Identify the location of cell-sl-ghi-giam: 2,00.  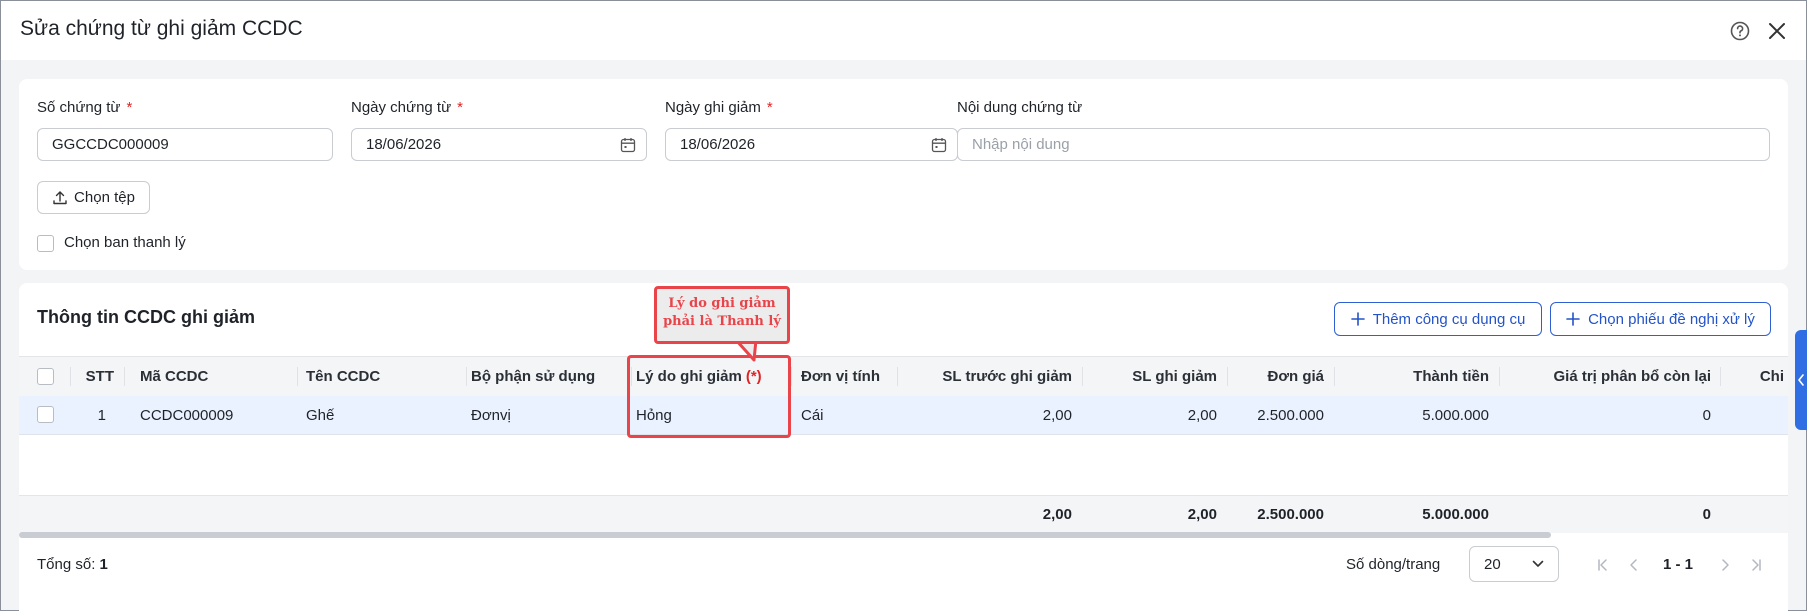
(1202, 415).